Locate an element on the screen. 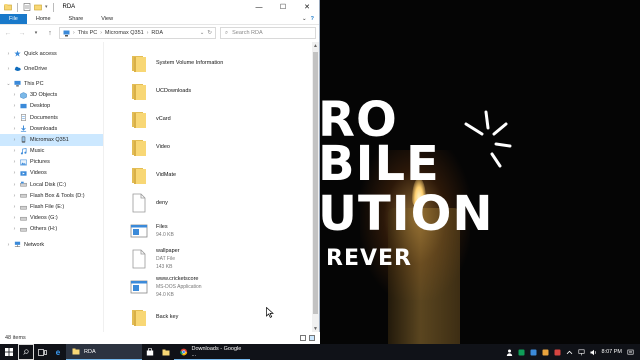 Image resolution: width=640 pixels, height=360 pixels. volume-icon is located at coordinates (593, 352).